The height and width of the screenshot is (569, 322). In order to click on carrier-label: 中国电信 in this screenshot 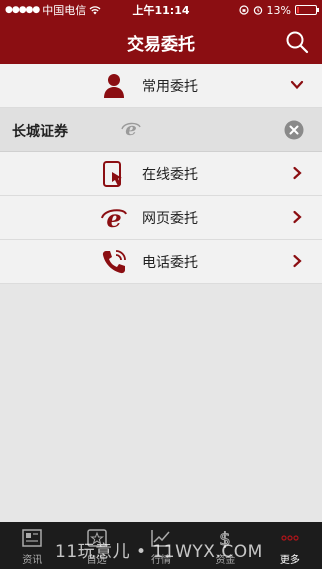, I will do `click(64, 10)`.